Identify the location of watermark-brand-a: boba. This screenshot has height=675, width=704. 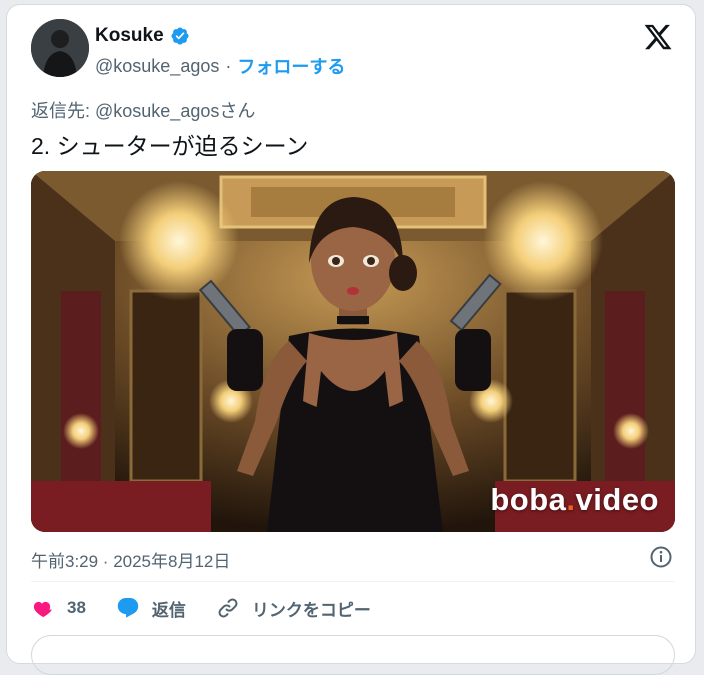
(528, 499).